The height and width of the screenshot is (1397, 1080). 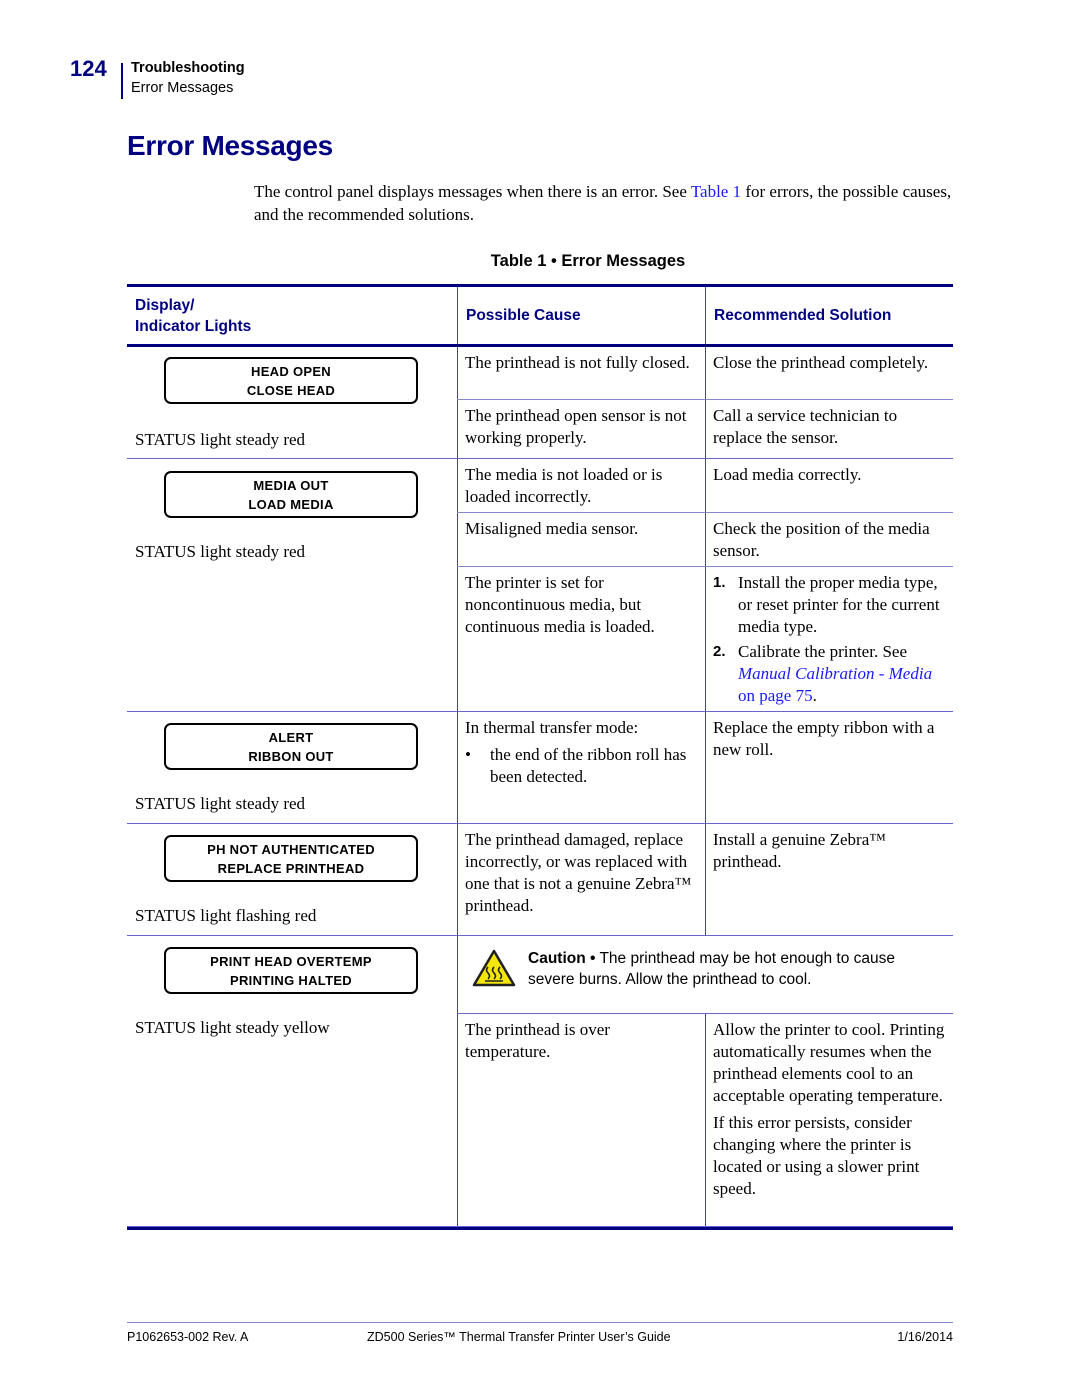 I want to click on page-number: 124, so click(x=88, y=68).